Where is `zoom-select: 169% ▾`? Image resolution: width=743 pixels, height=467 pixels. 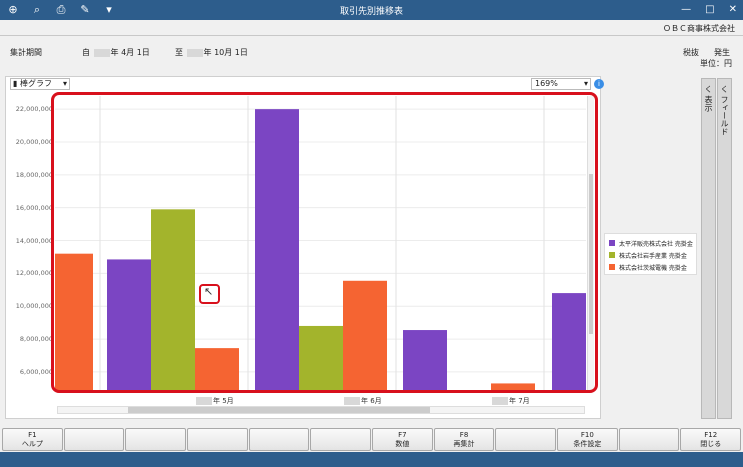
zoom-select: 169% ▾ is located at coordinates (561, 84).